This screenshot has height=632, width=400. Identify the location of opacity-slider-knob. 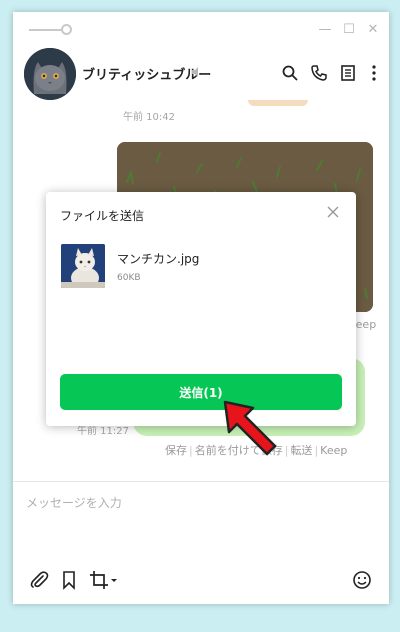
(66, 29).